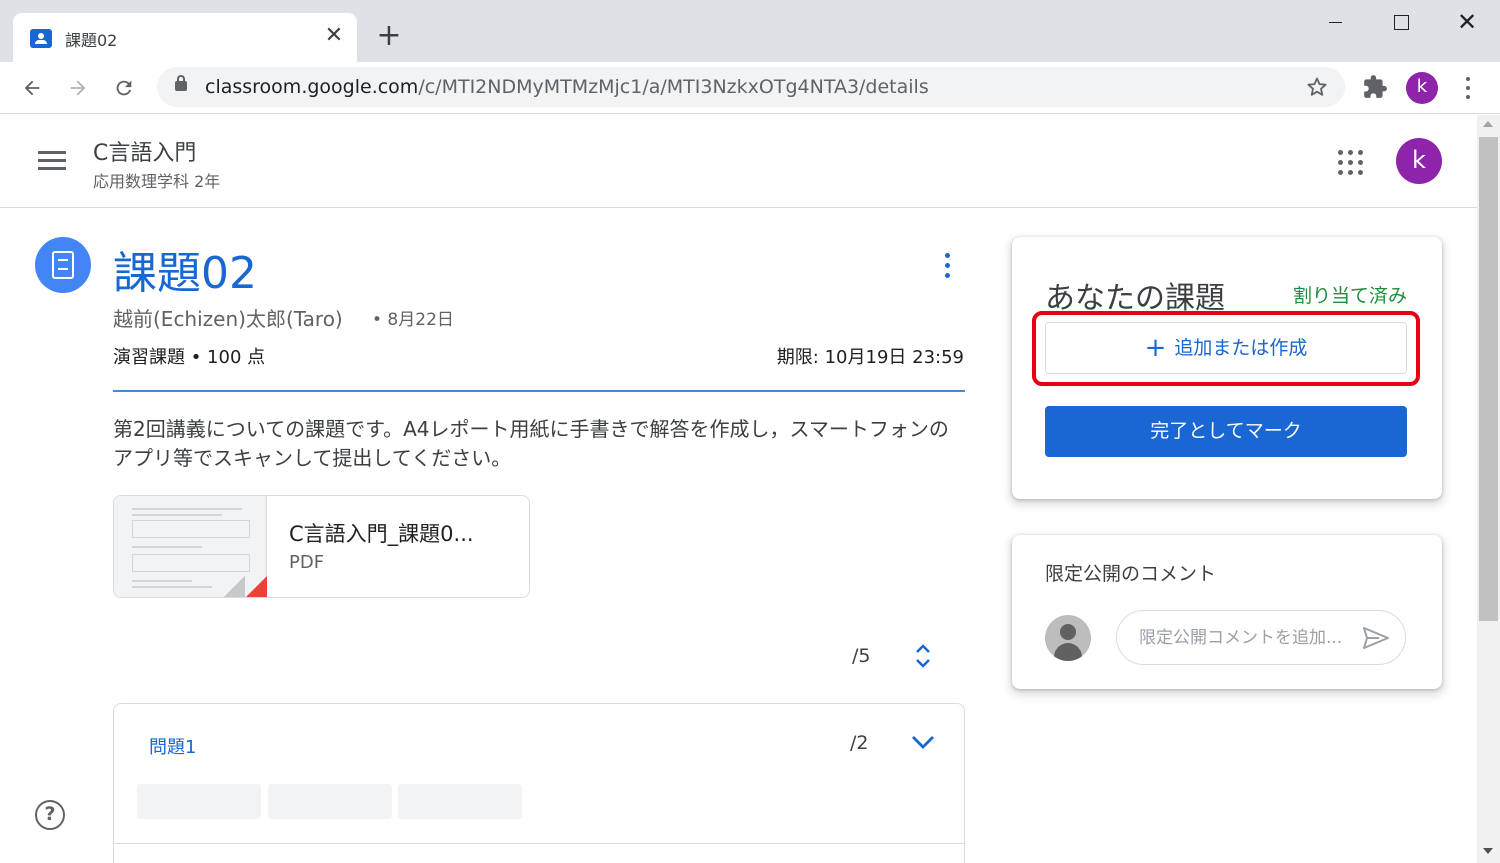  Describe the element at coordinates (190, 546) in the screenshot. I see `pdf-thumbnail` at that location.